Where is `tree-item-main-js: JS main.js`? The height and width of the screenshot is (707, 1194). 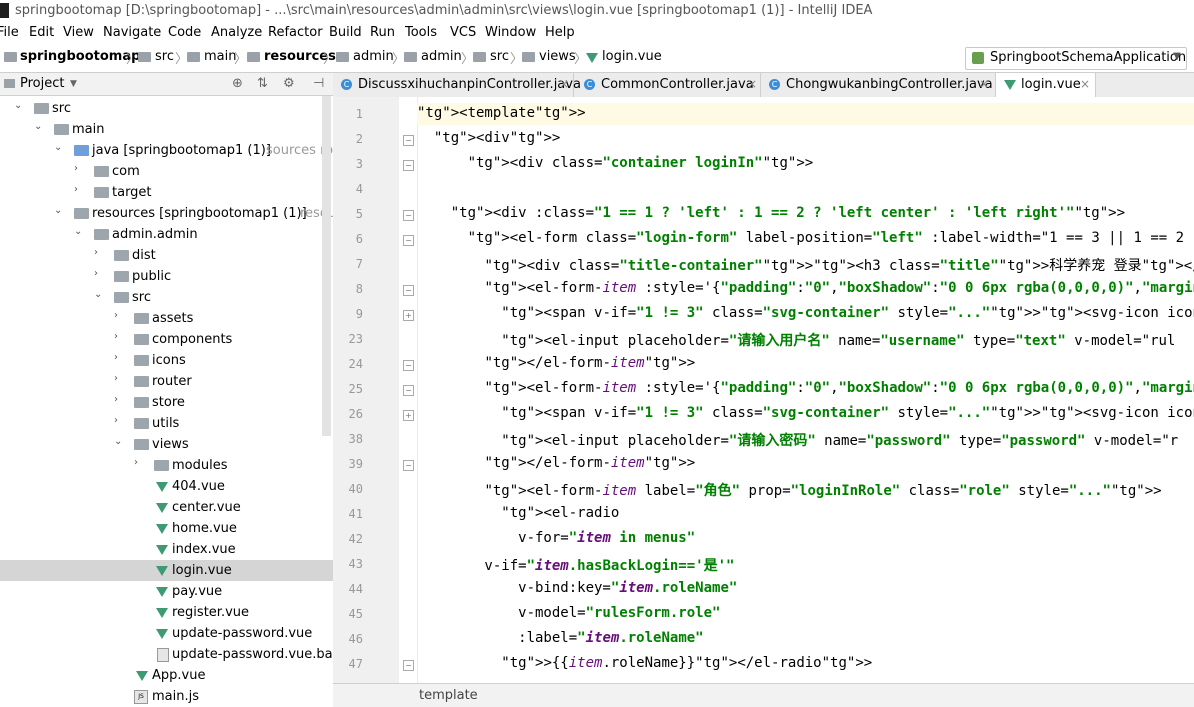 tree-item-main-js: JS main.js is located at coordinates (166, 696).